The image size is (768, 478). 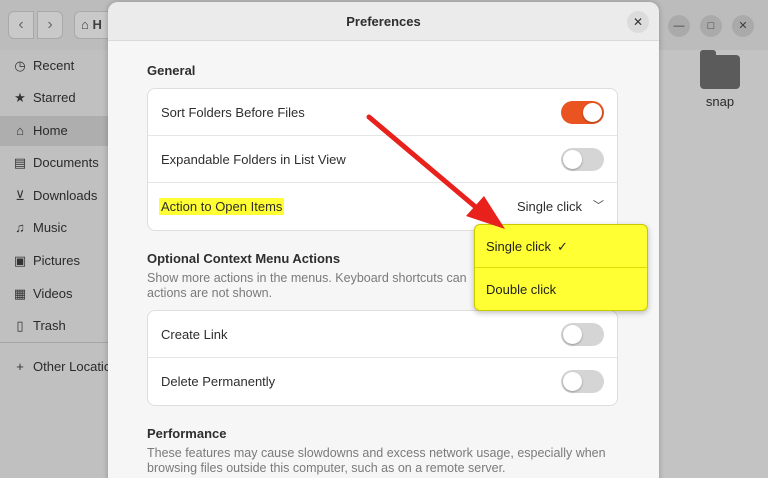 I want to click on sidebar-divider, so click(x=59, y=342).